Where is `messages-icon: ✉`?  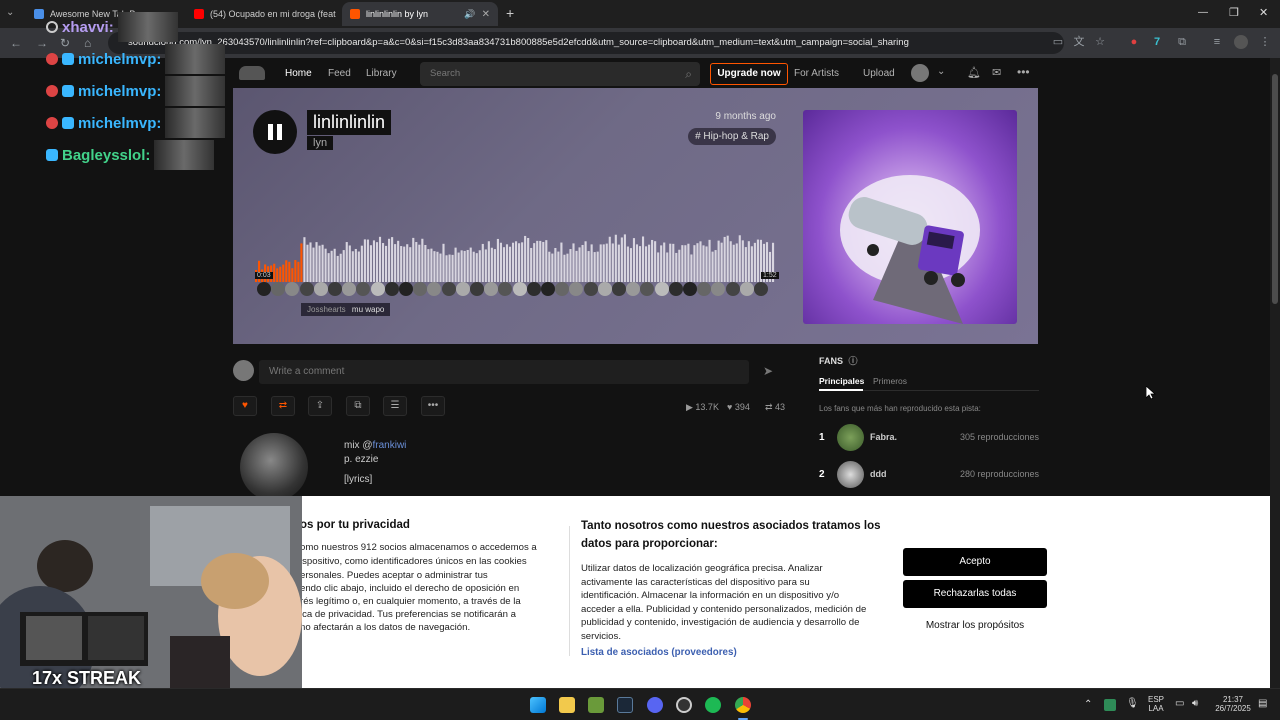 messages-icon: ✉ is located at coordinates (996, 72).